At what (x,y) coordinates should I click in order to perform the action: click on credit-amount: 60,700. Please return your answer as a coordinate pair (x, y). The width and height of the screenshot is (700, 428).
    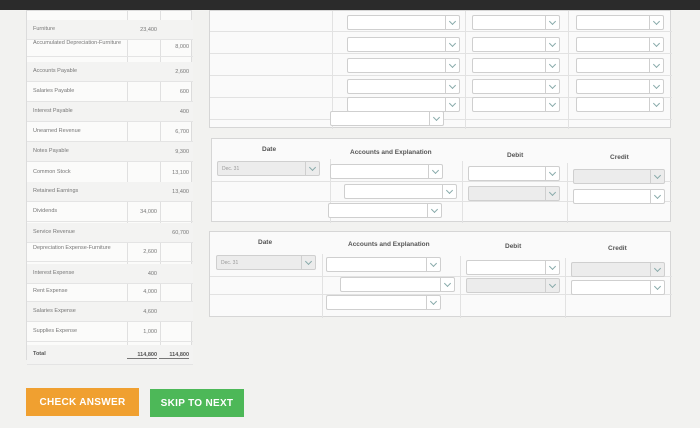
    Looking at the image, I should click on (180, 233).